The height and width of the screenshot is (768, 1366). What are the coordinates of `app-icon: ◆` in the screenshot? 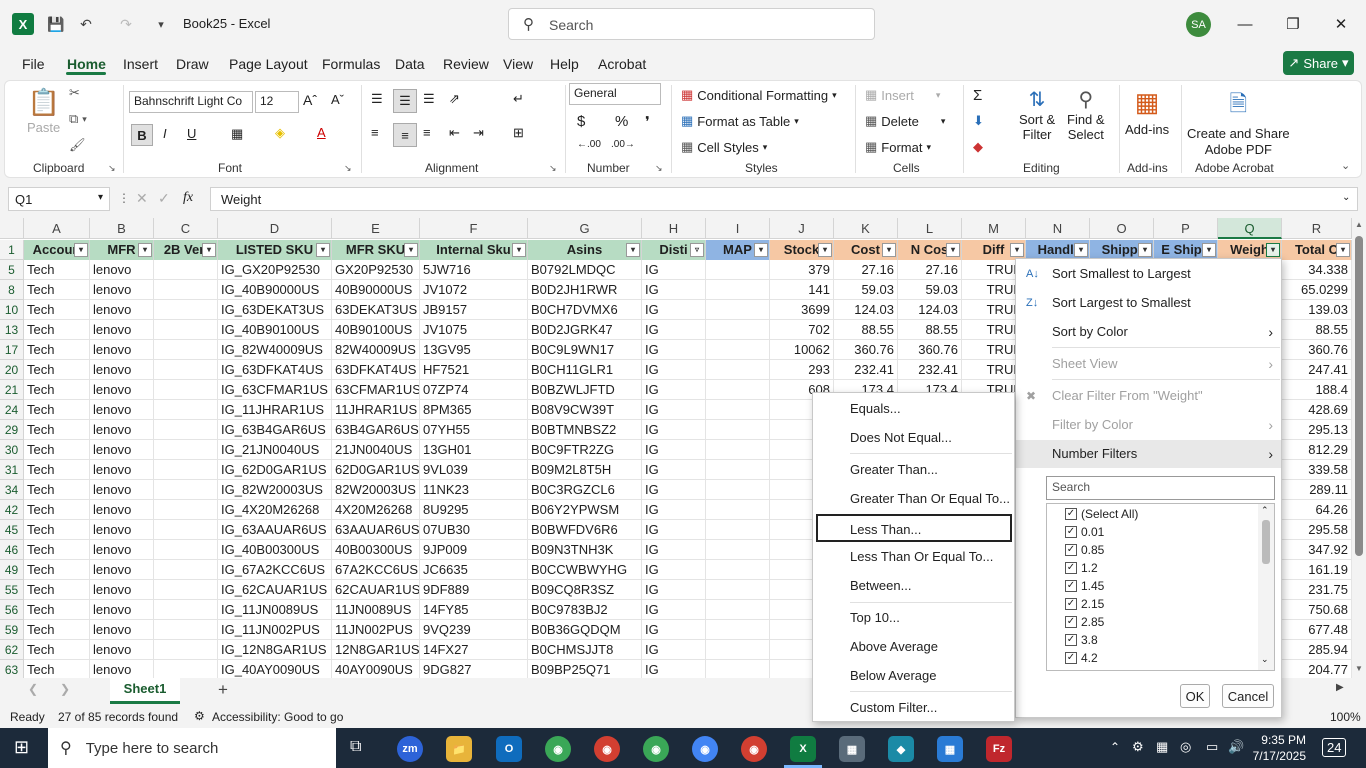 It's located at (901, 749).